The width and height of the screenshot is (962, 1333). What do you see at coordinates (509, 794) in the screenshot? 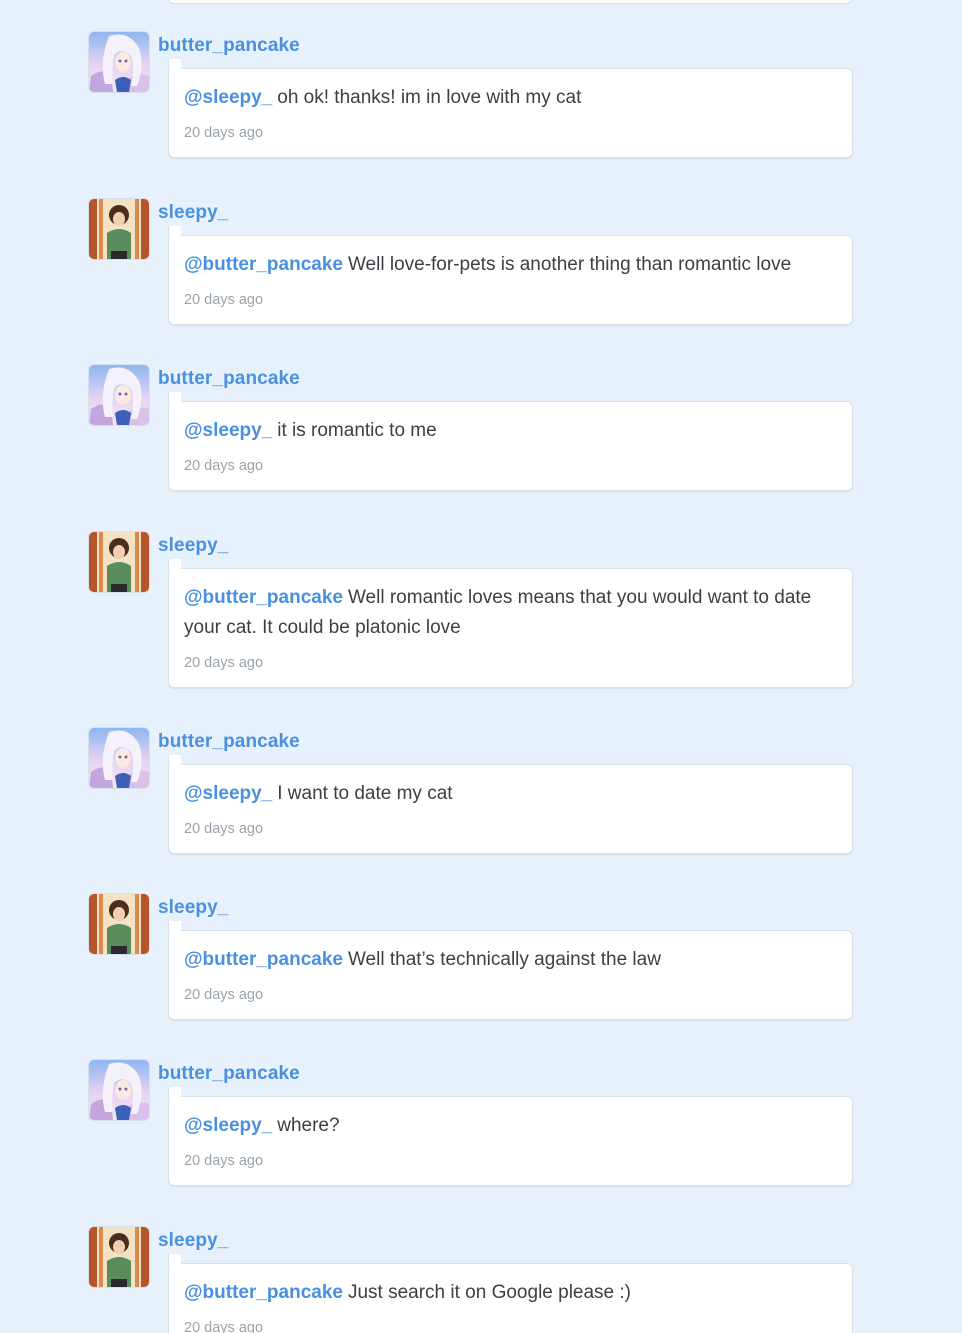
I see `comment-text: @sleepy_ I want to date my cat` at bounding box center [509, 794].